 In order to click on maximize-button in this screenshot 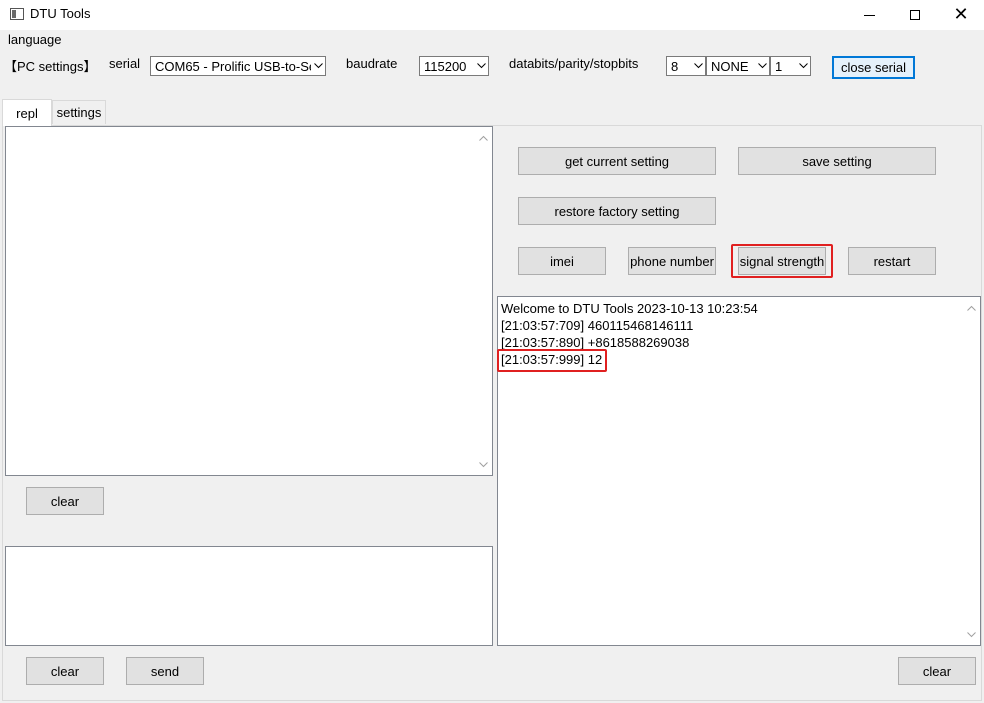, I will do `click(915, 15)`.